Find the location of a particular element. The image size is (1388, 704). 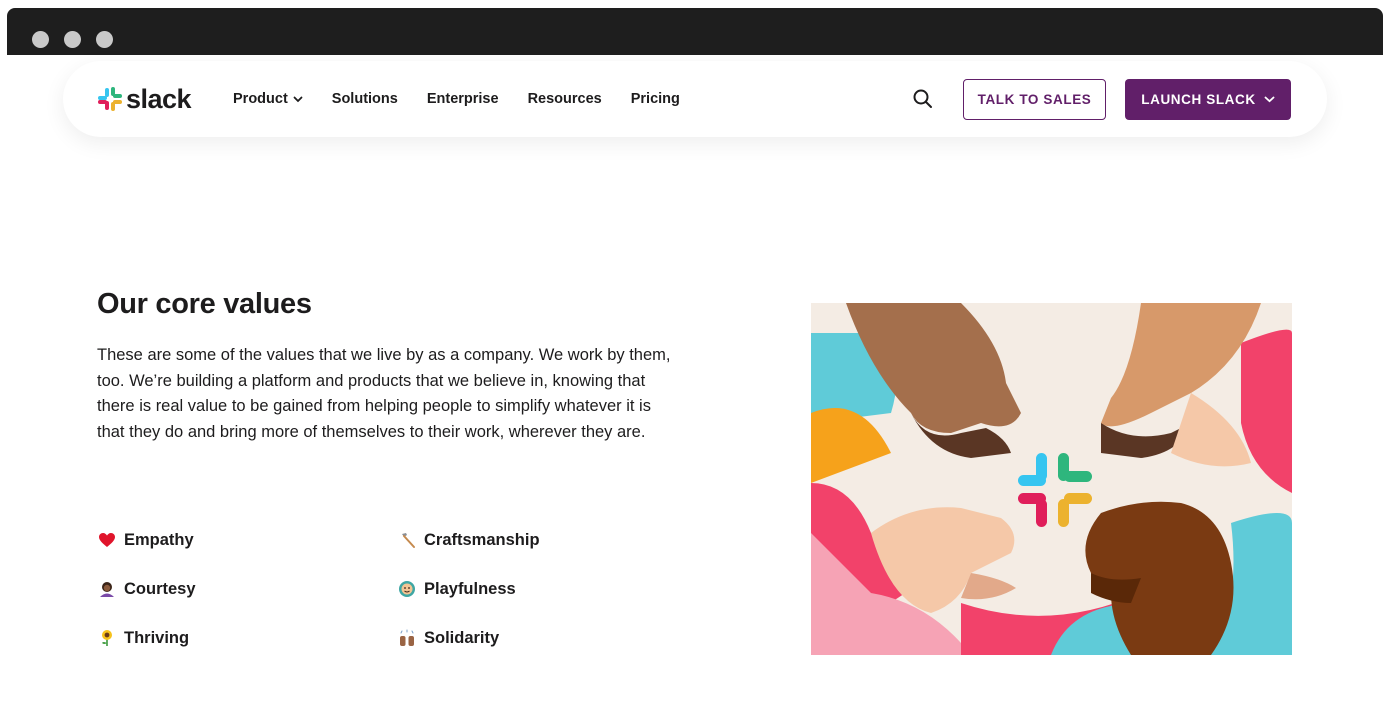

launch-slack-label: LAUNCH SLACK is located at coordinates (1198, 99).